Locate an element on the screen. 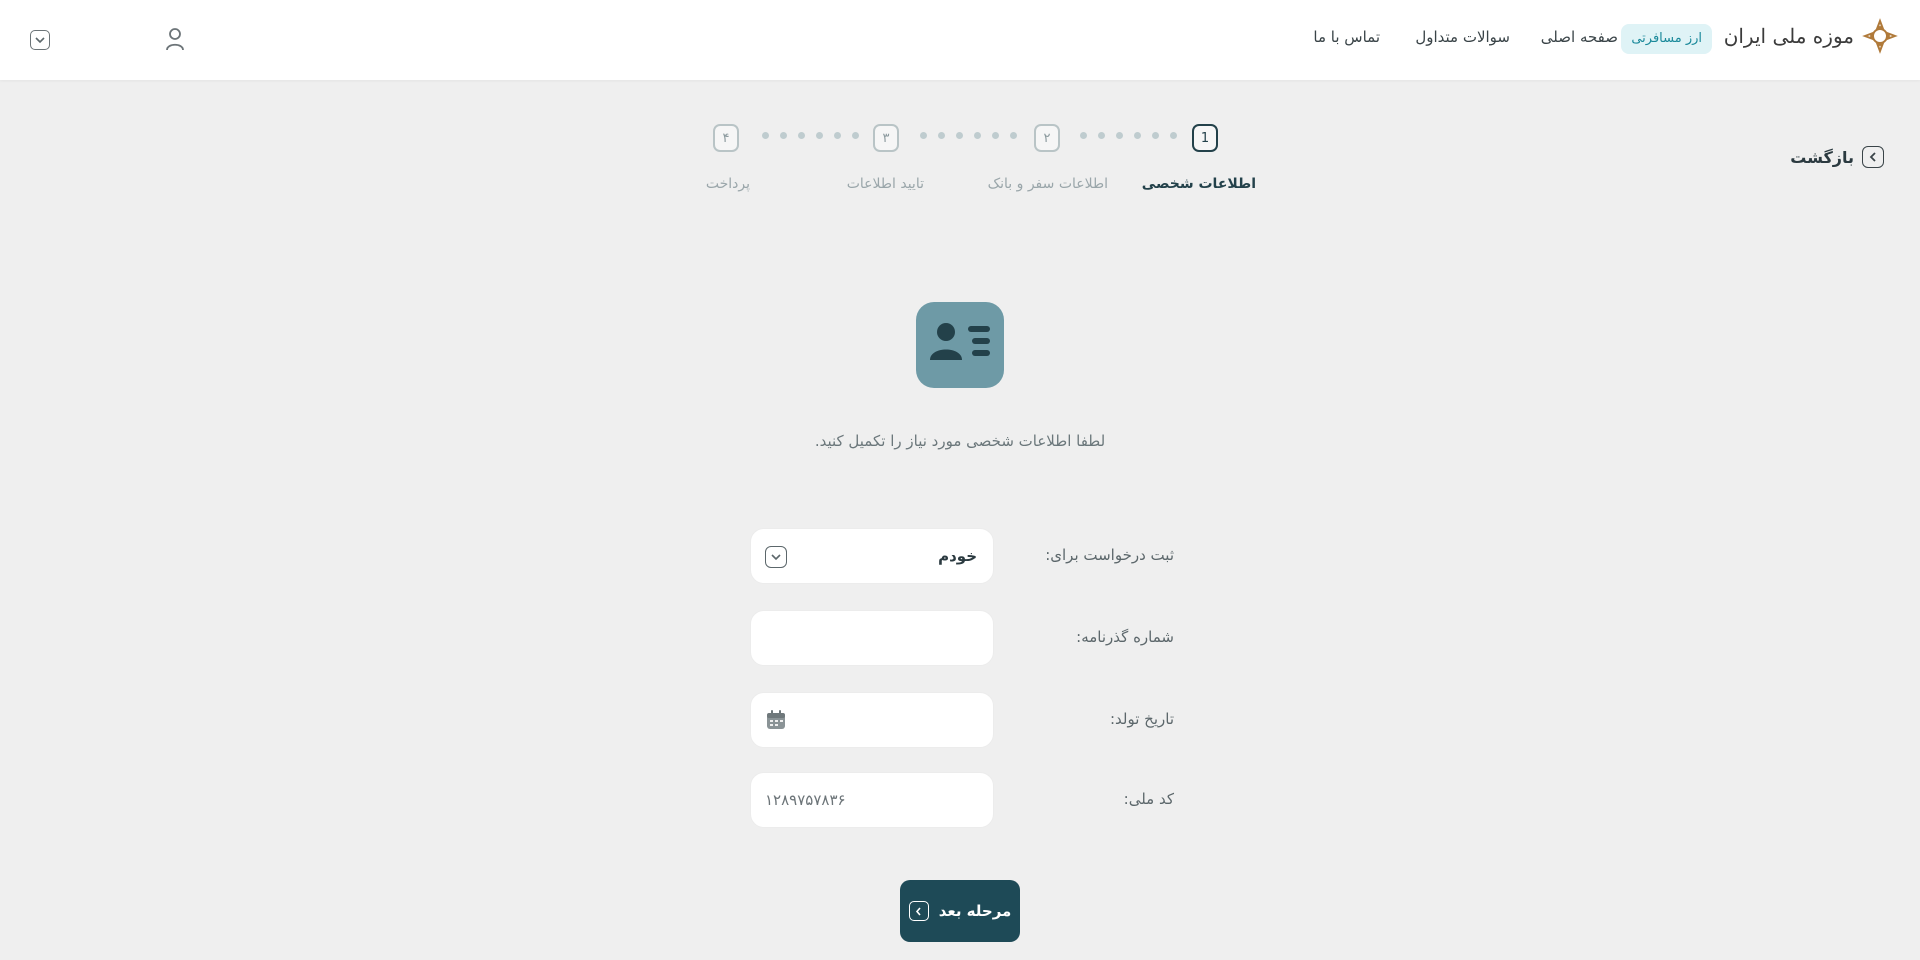 The image size is (1920, 960). nav-home-link: صفحه اصلی is located at coordinates (1579, 37).